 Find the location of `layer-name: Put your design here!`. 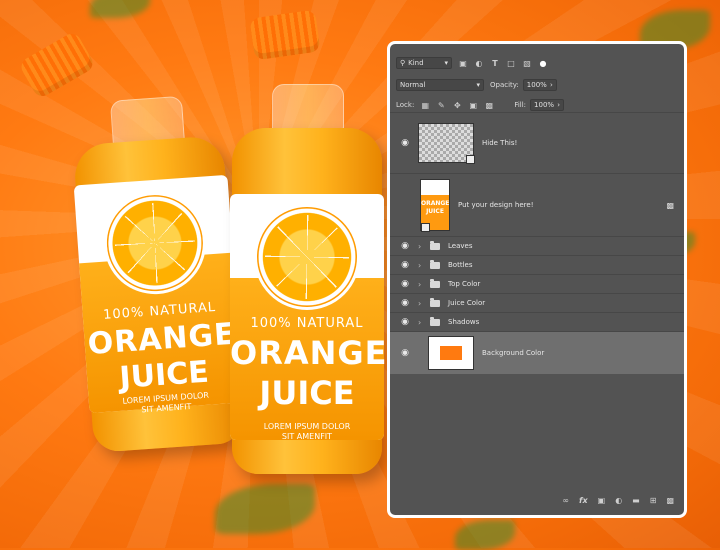

layer-name: Put your design here! is located at coordinates (496, 205).